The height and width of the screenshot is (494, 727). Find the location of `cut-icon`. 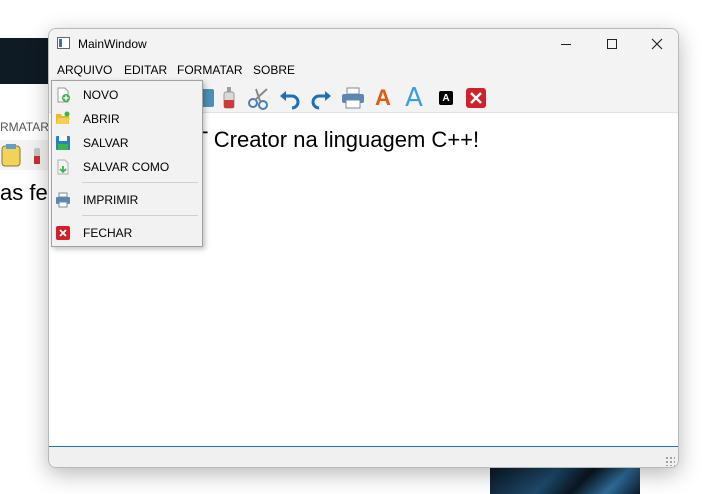

cut-icon is located at coordinates (258, 99).